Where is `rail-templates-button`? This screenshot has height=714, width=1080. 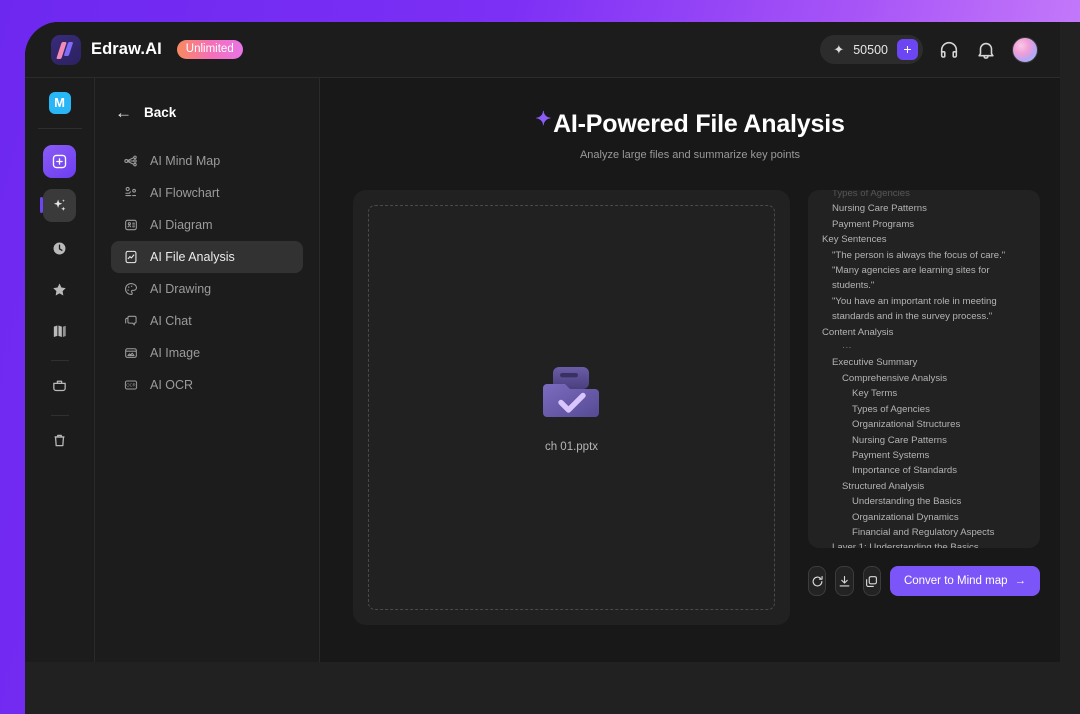
rail-templates-button is located at coordinates (60, 330).